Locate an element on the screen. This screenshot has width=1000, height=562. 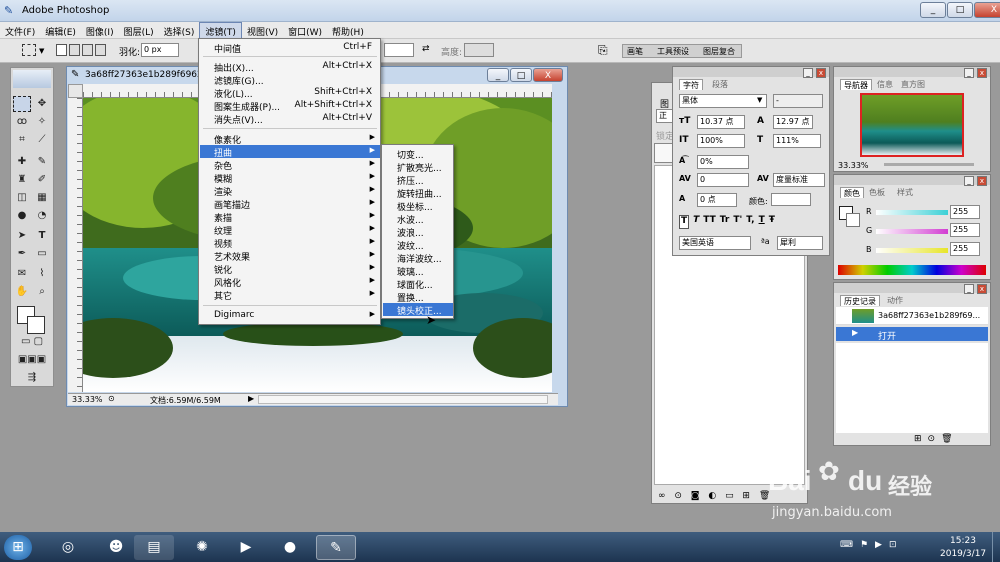
history-panel-minimize-button: _ is located at coordinates (969, 289).